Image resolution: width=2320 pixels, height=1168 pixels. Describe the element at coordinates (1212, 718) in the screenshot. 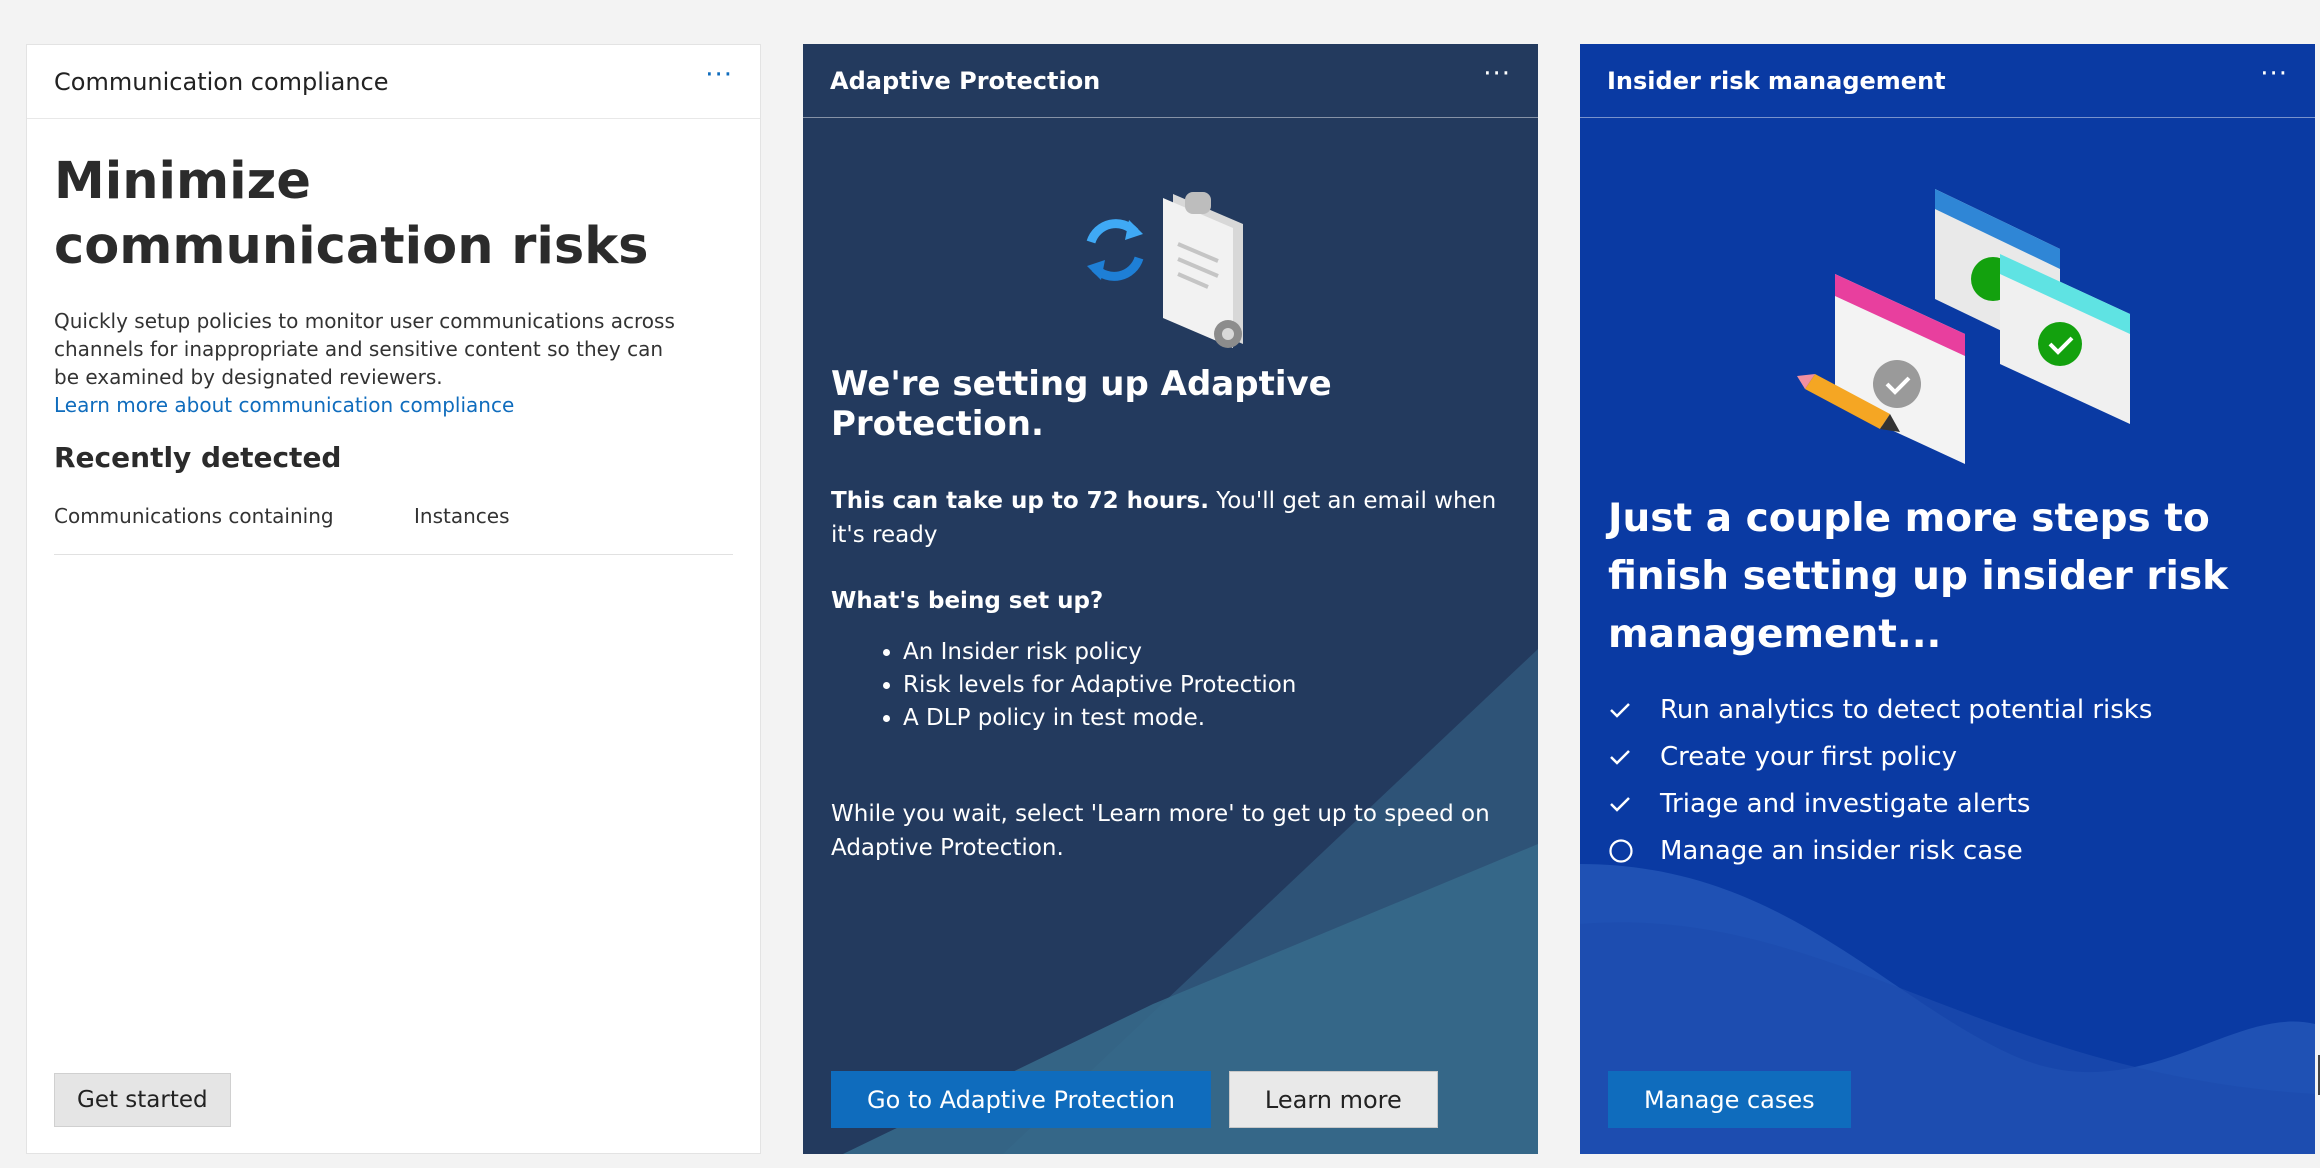

I see `list-item: A DLP policy in test mode.` at that location.